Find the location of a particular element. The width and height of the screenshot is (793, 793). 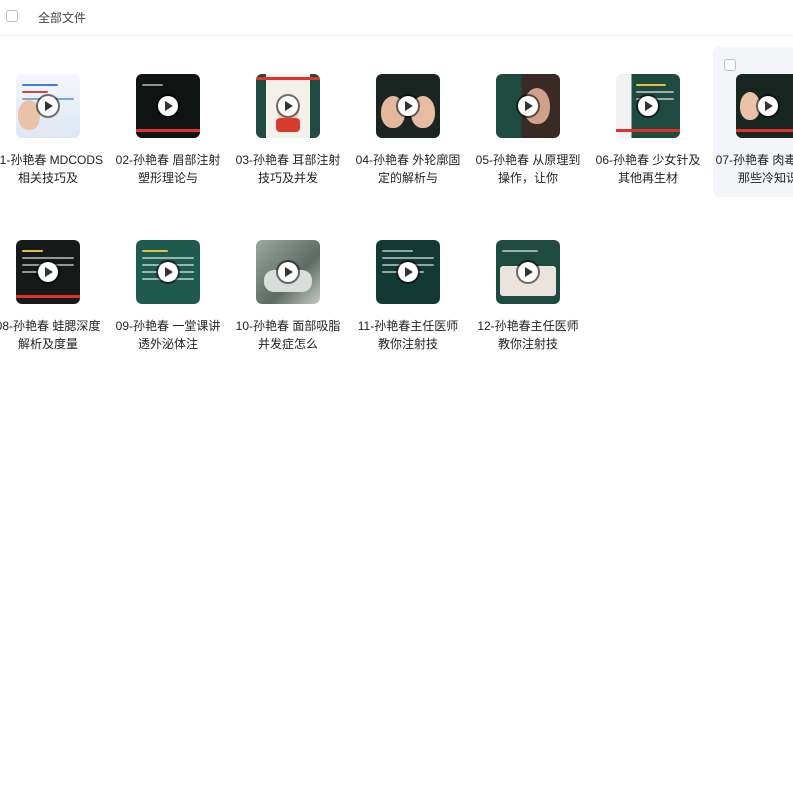

file-title: 05-孙艳春 从原理到操作，让你 is located at coordinates (528, 169).